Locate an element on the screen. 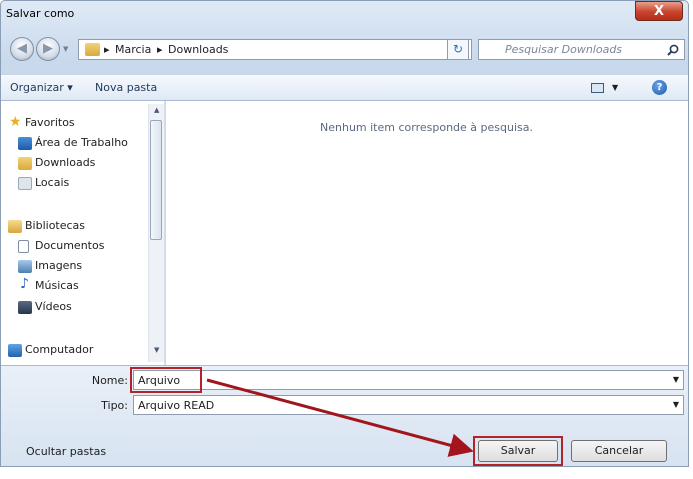  hide-folders-button: Ocultar pastas is located at coordinates (66, 451).